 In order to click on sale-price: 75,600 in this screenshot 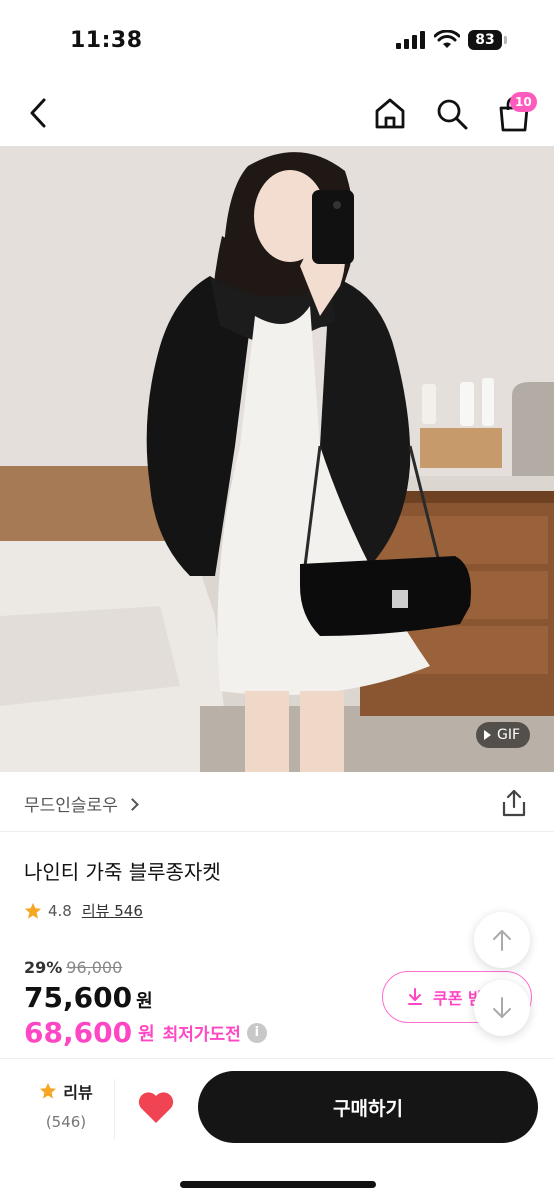, I will do `click(78, 997)`.